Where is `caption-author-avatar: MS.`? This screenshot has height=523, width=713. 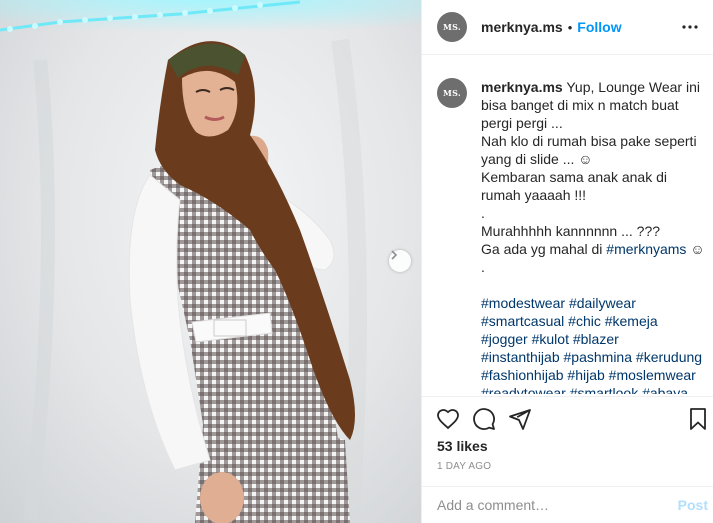 caption-author-avatar: MS. is located at coordinates (452, 93).